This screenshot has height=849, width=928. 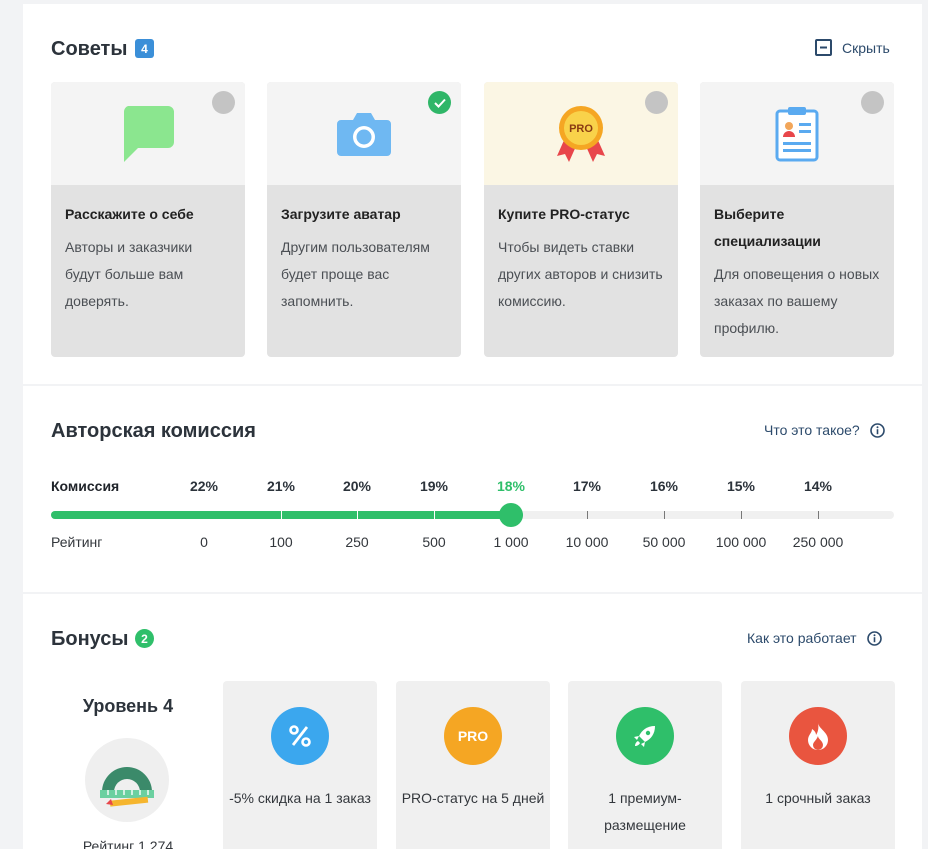 I want to click on rating-threshold: 1 000, so click(x=511, y=542).